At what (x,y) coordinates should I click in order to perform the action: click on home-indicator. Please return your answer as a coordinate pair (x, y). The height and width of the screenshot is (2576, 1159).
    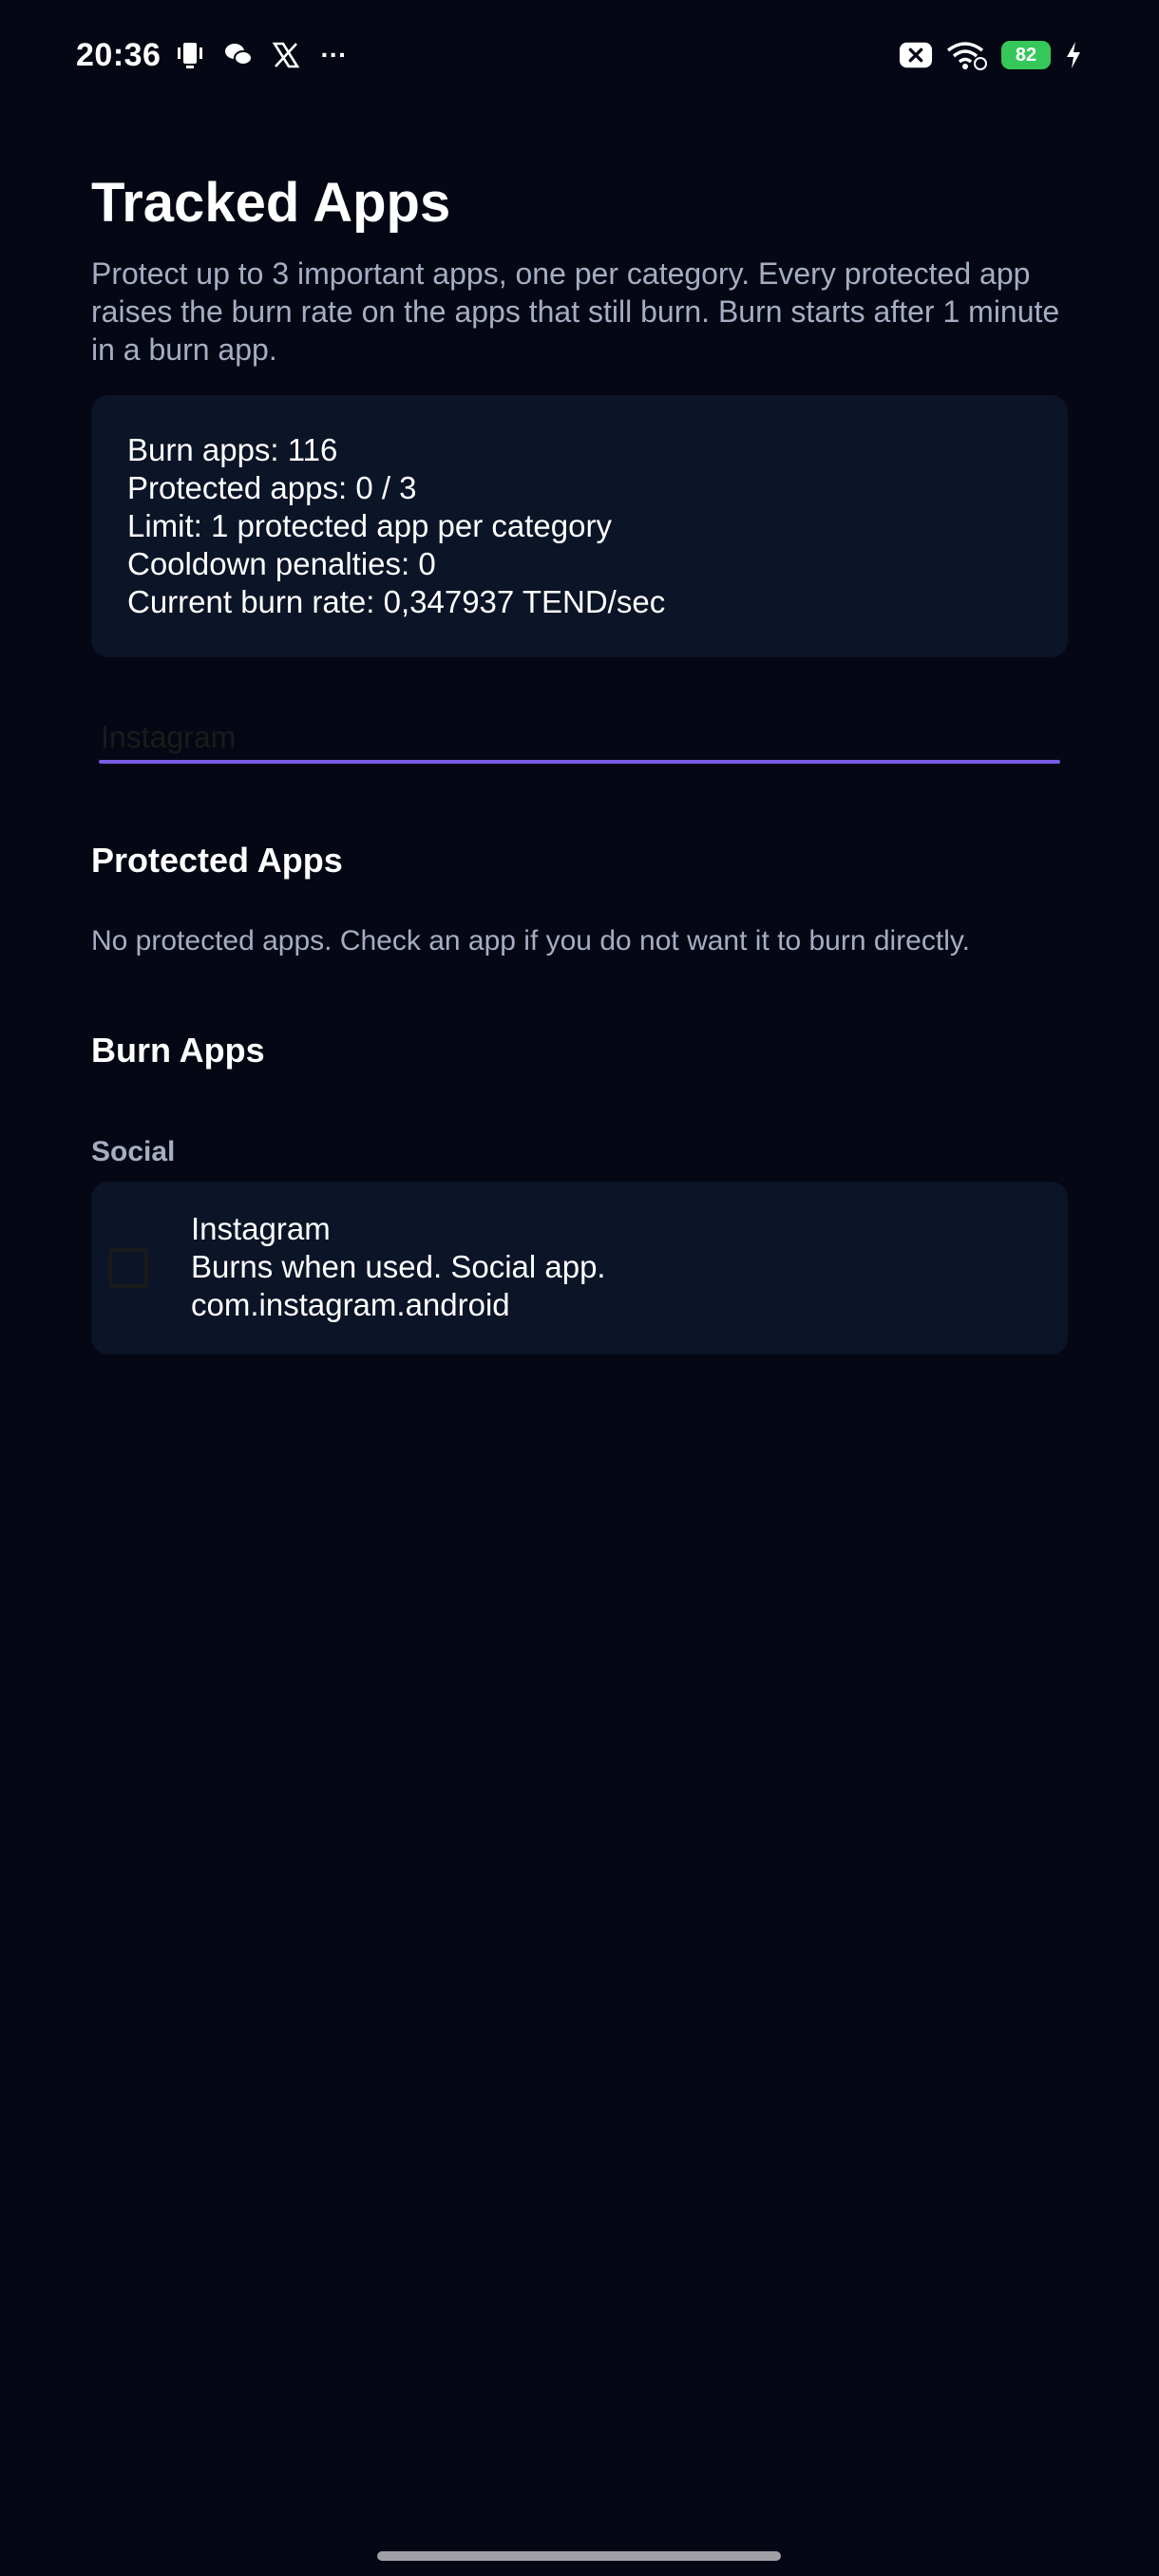
    Looking at the image, I should click on (579, 2556).